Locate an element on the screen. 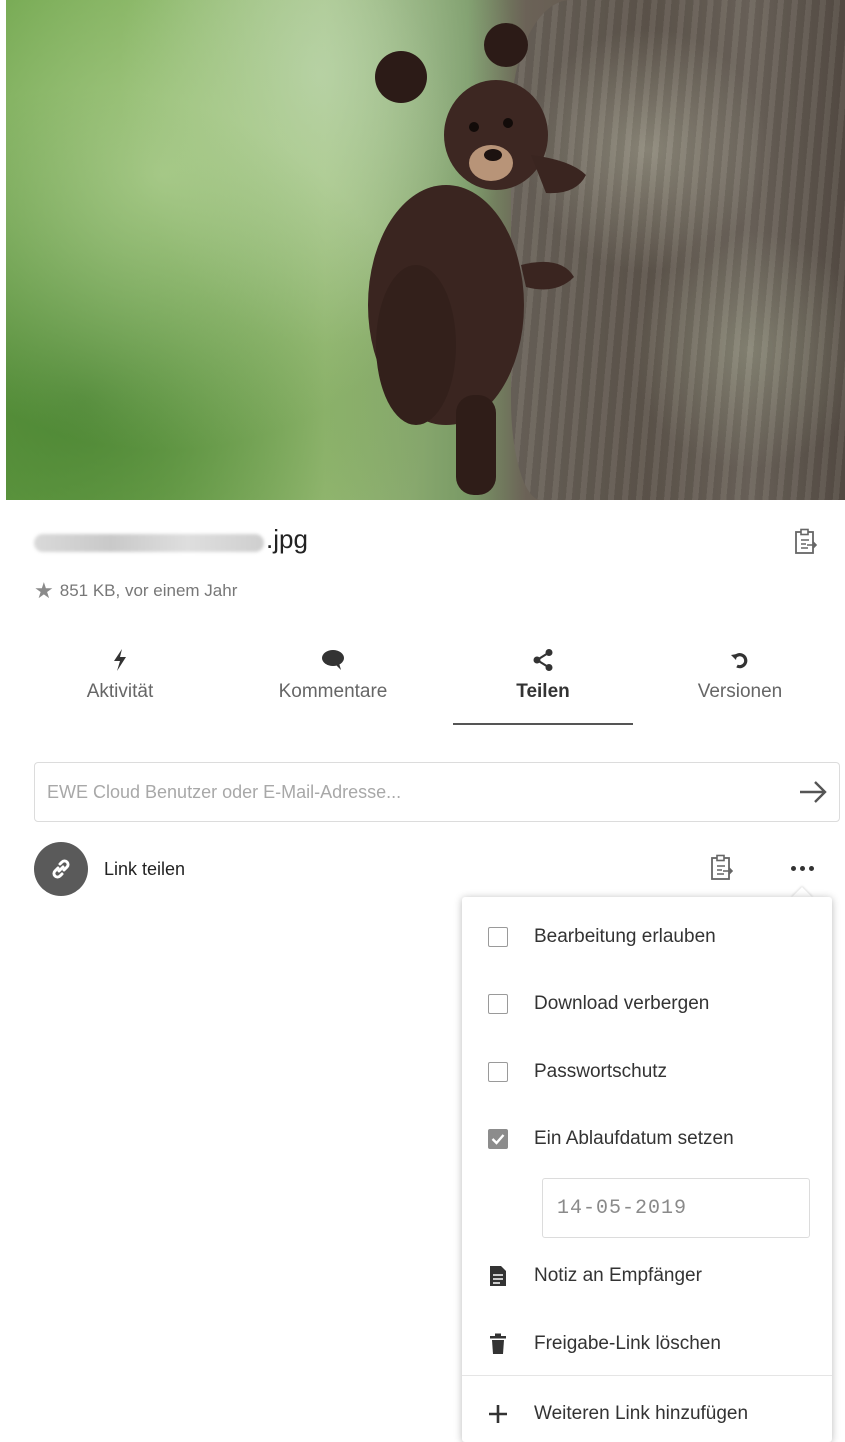 Image resolution: width=845 pixels, height=1442 pixels. expiration-checkbox is located at coordinates (498, 1139).